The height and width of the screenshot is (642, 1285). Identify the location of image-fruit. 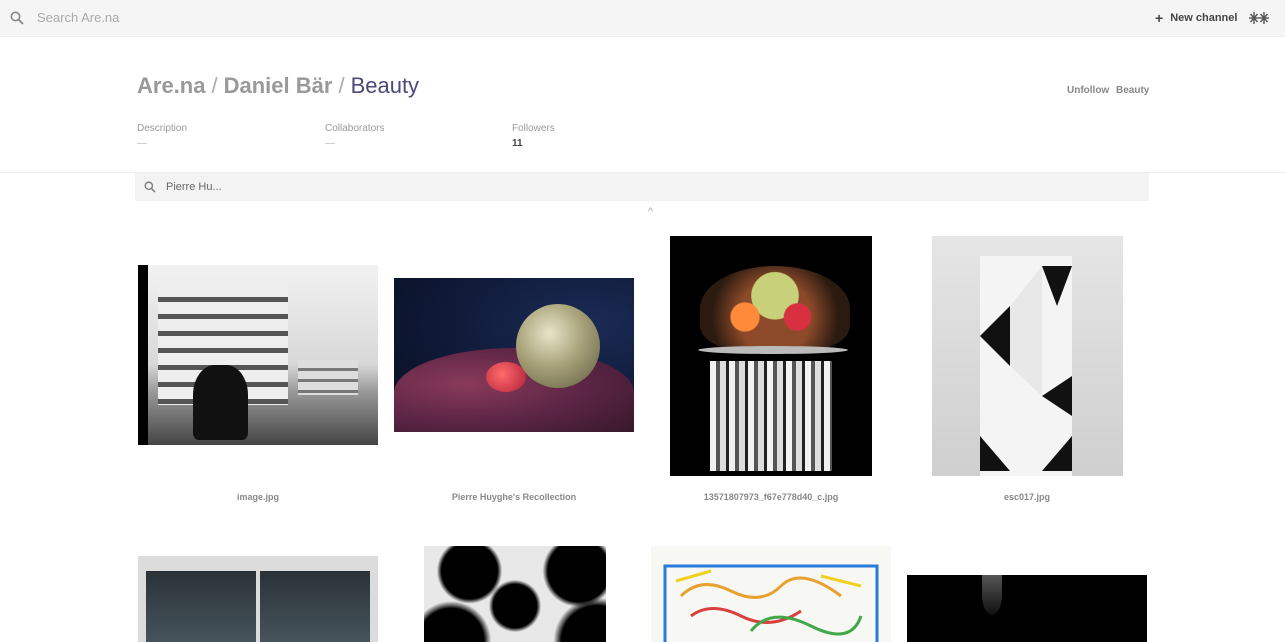
(775, 308).